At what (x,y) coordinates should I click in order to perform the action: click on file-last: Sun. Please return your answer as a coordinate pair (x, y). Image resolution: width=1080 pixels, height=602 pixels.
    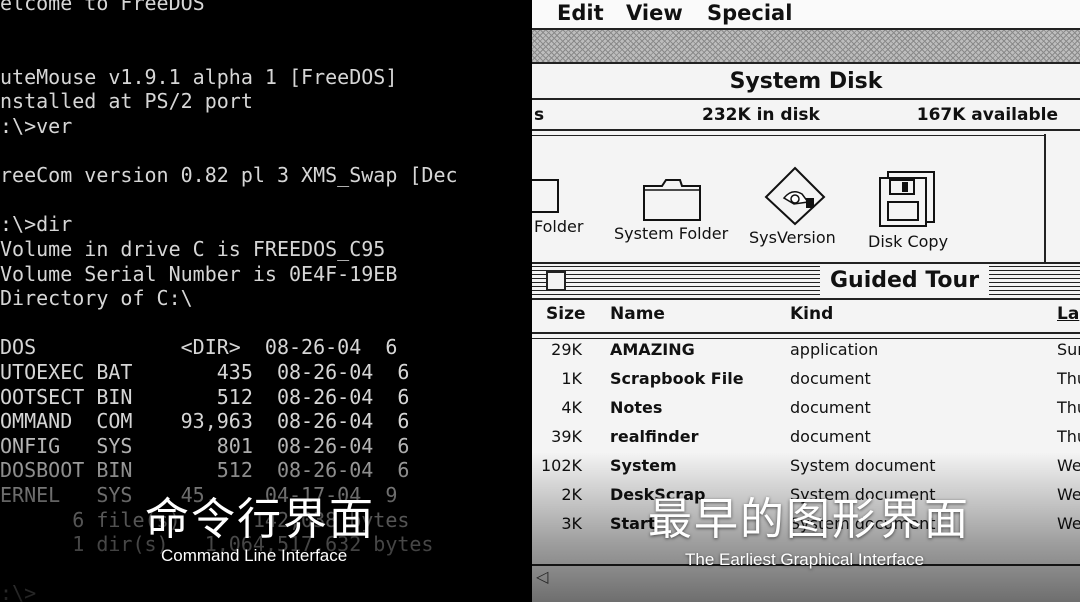
    Looking at the image, I should click on (1068, 349).